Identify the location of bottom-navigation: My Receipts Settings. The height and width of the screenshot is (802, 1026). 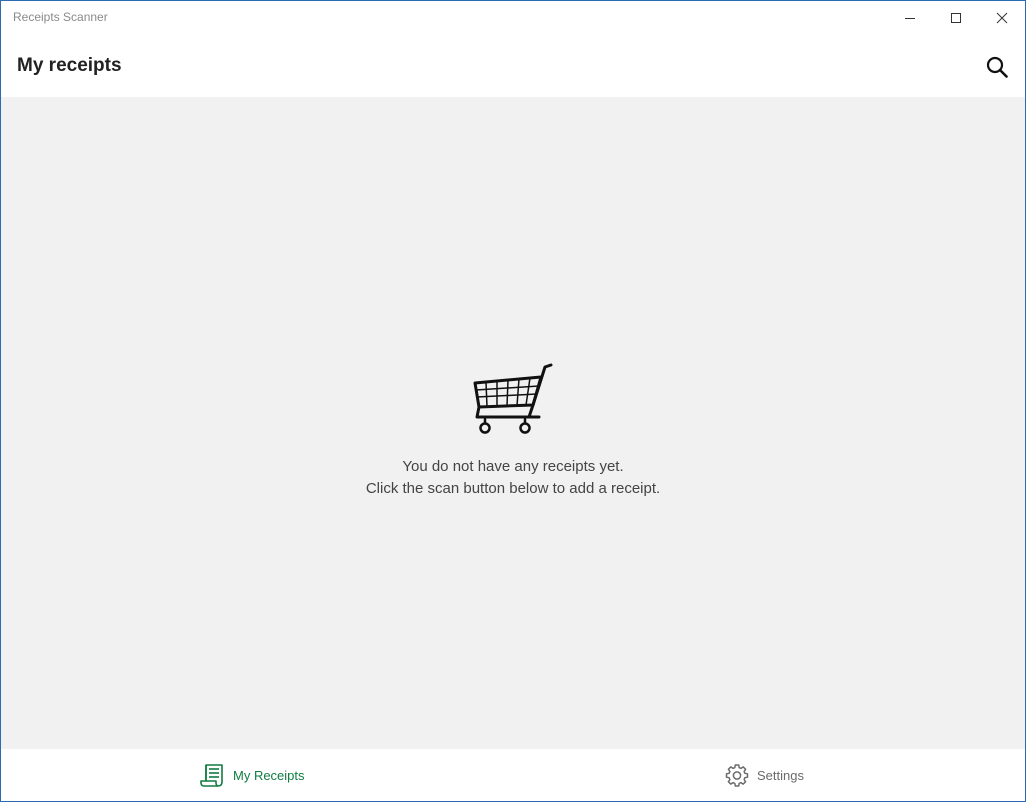
(513, 775).